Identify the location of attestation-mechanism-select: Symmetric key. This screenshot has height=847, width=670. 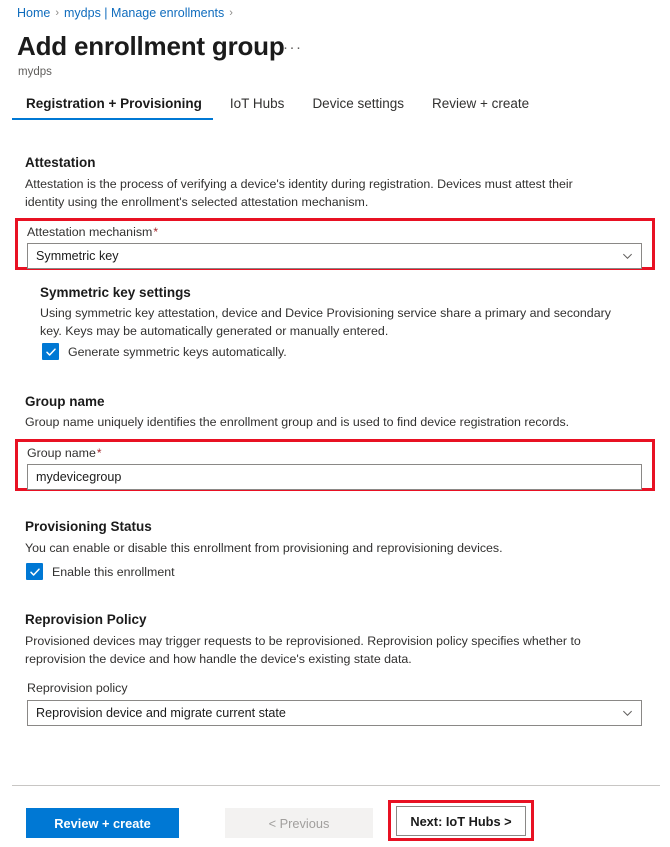
(334, 256).